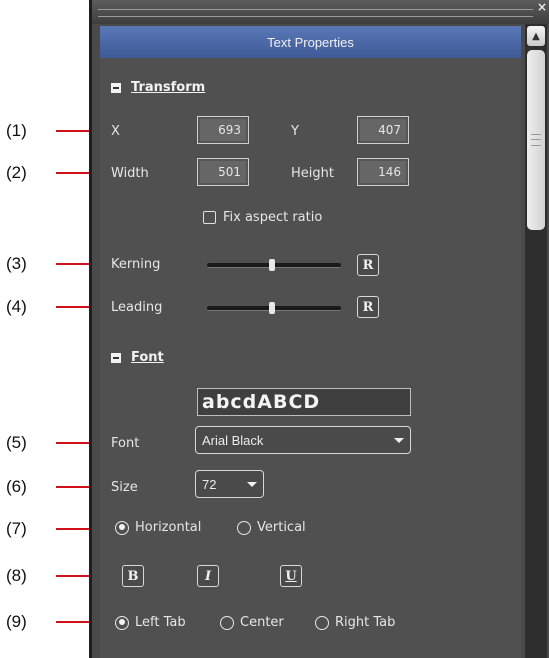 This screenshot has width=549, height=658. Describe the element at coordinates (383, 130) in the screenshot. I see `y-input: 407` at that location.